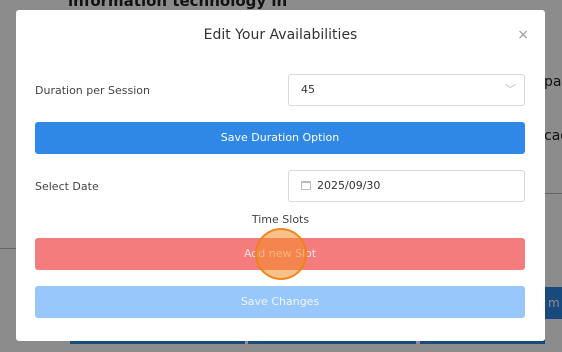 The image size is (562, 352). Describe the element at coordinates (349, 185) in the screenshot. I see `date-value: 2025/09/30` at that location.